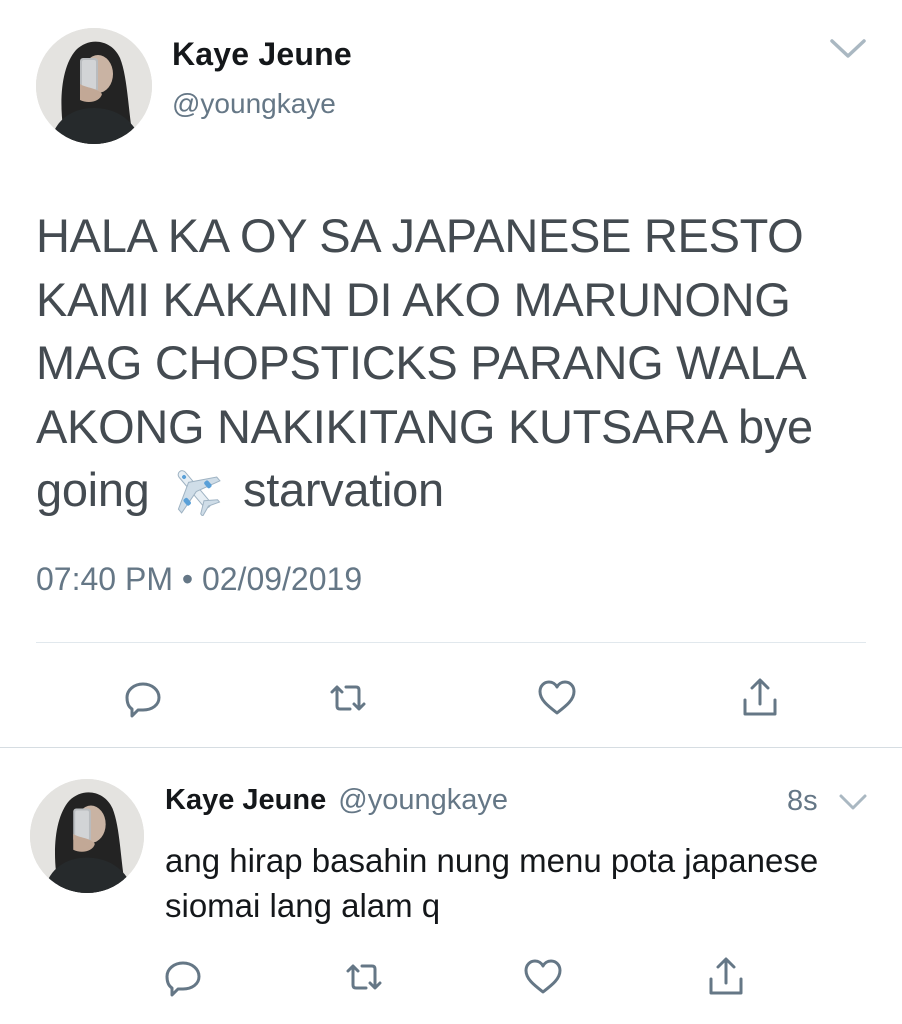 Image resolution: width=902 pixels, height=1024 pixels. I want to click on tweet-text-part: starvation, so click(337, 489).